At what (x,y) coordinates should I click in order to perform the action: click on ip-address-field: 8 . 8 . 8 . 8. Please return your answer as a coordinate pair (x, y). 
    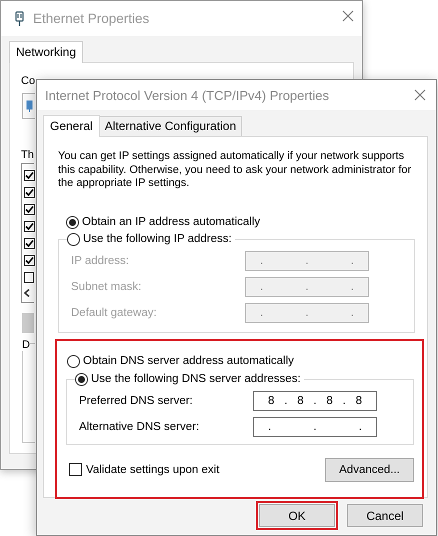
    Looking at the image, I should click on (315, 400).